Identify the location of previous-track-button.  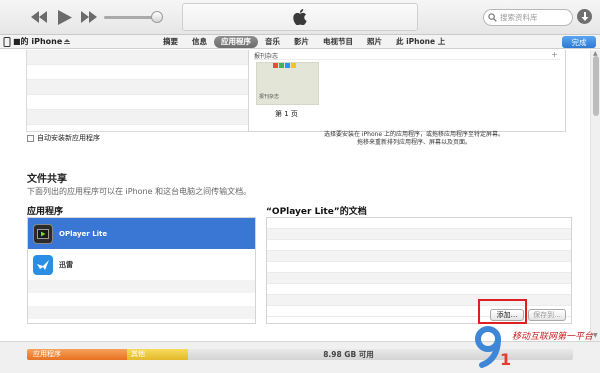
(39, 17).